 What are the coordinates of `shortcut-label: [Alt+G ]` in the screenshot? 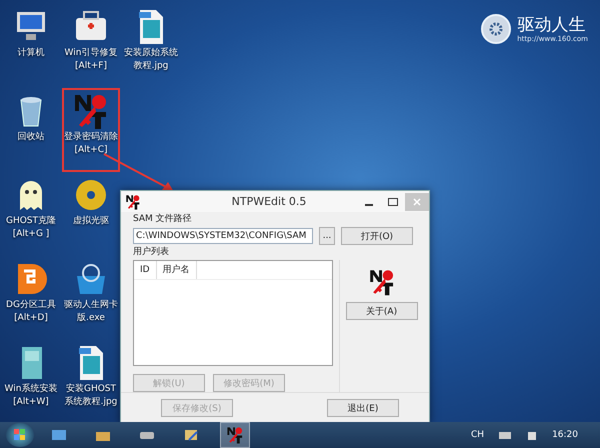 It's located at (31, 234).